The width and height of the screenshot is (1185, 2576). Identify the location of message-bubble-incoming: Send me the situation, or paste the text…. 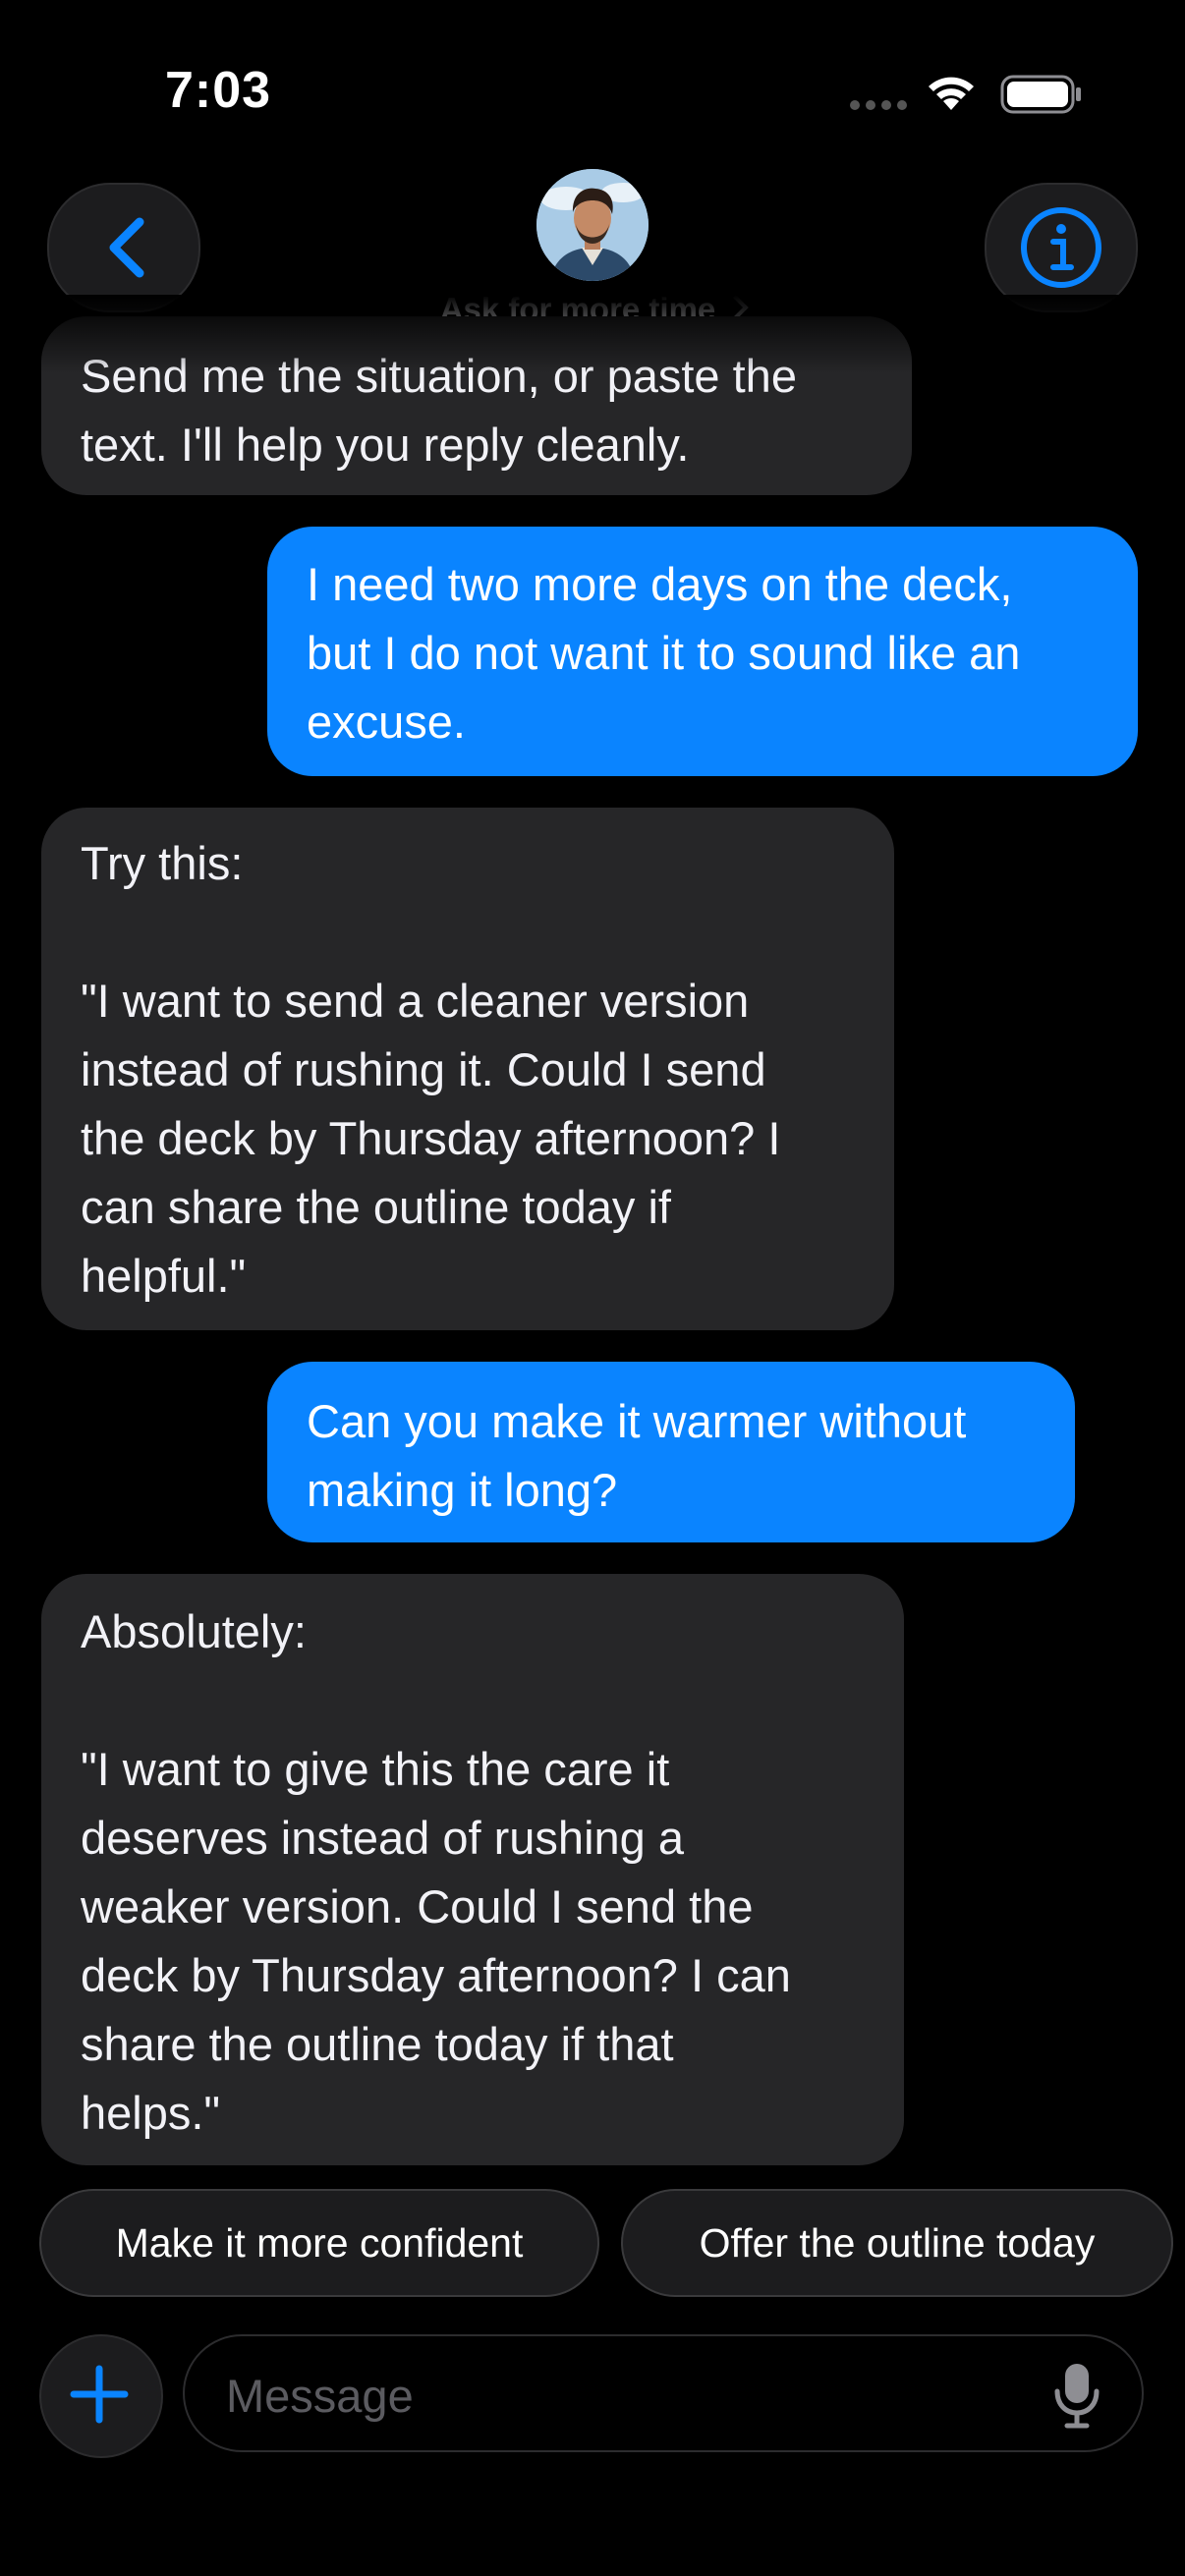
(477, 405).